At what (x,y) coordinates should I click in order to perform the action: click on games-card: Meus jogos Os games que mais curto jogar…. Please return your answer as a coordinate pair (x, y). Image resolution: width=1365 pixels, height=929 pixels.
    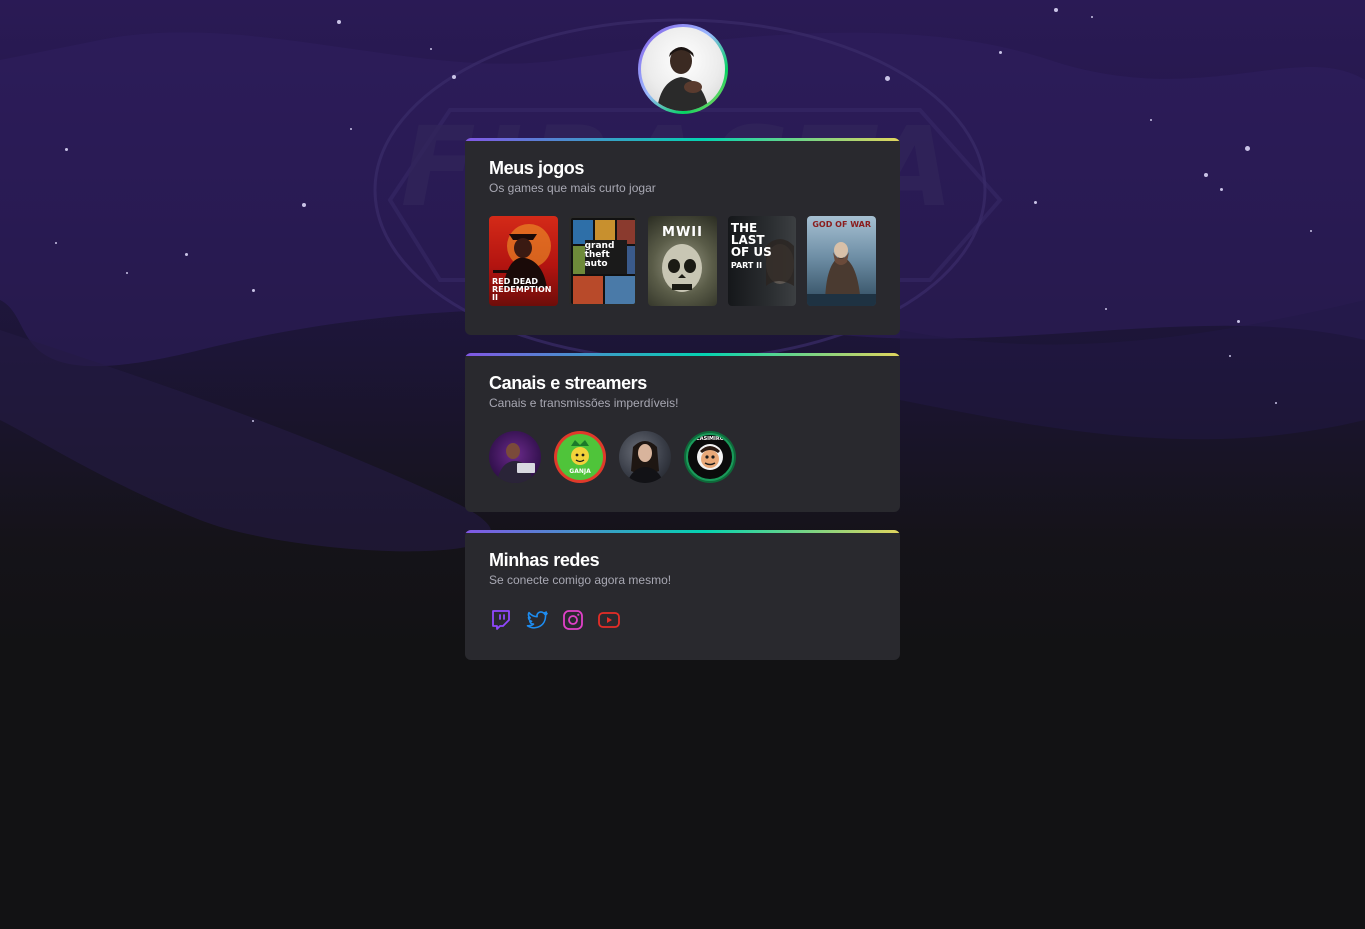
    Looking at the image, I should click on (682, 236).